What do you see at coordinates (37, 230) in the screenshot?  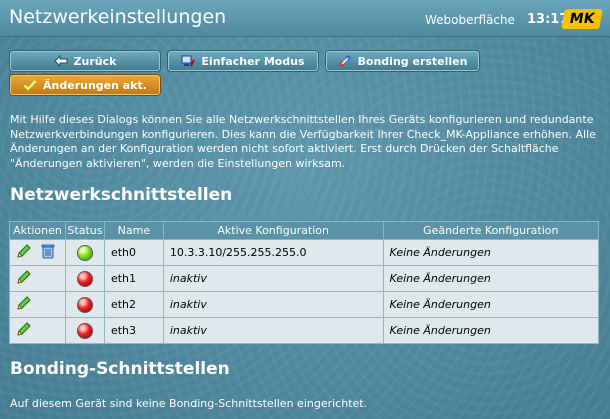 I see `col-actions: Aktionen` at bounding box center [37, 230].